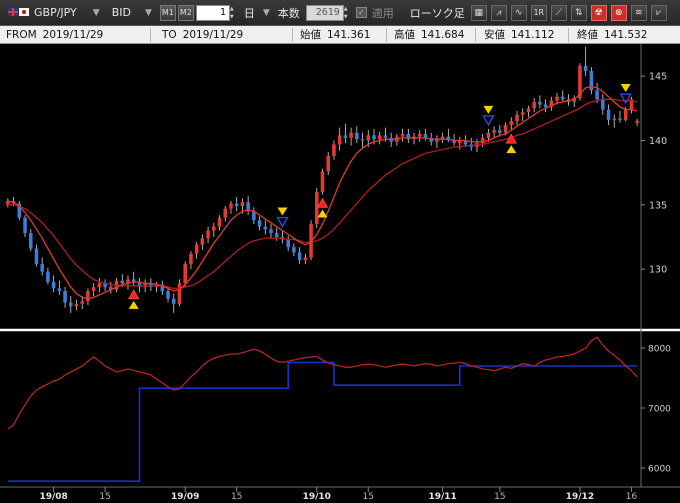 The width and height of the screenshot is (680, 503). What do you see at coordinates (169, 34) in the screenshot?
I see `to-label: TO` at bounding box center [169, 34].